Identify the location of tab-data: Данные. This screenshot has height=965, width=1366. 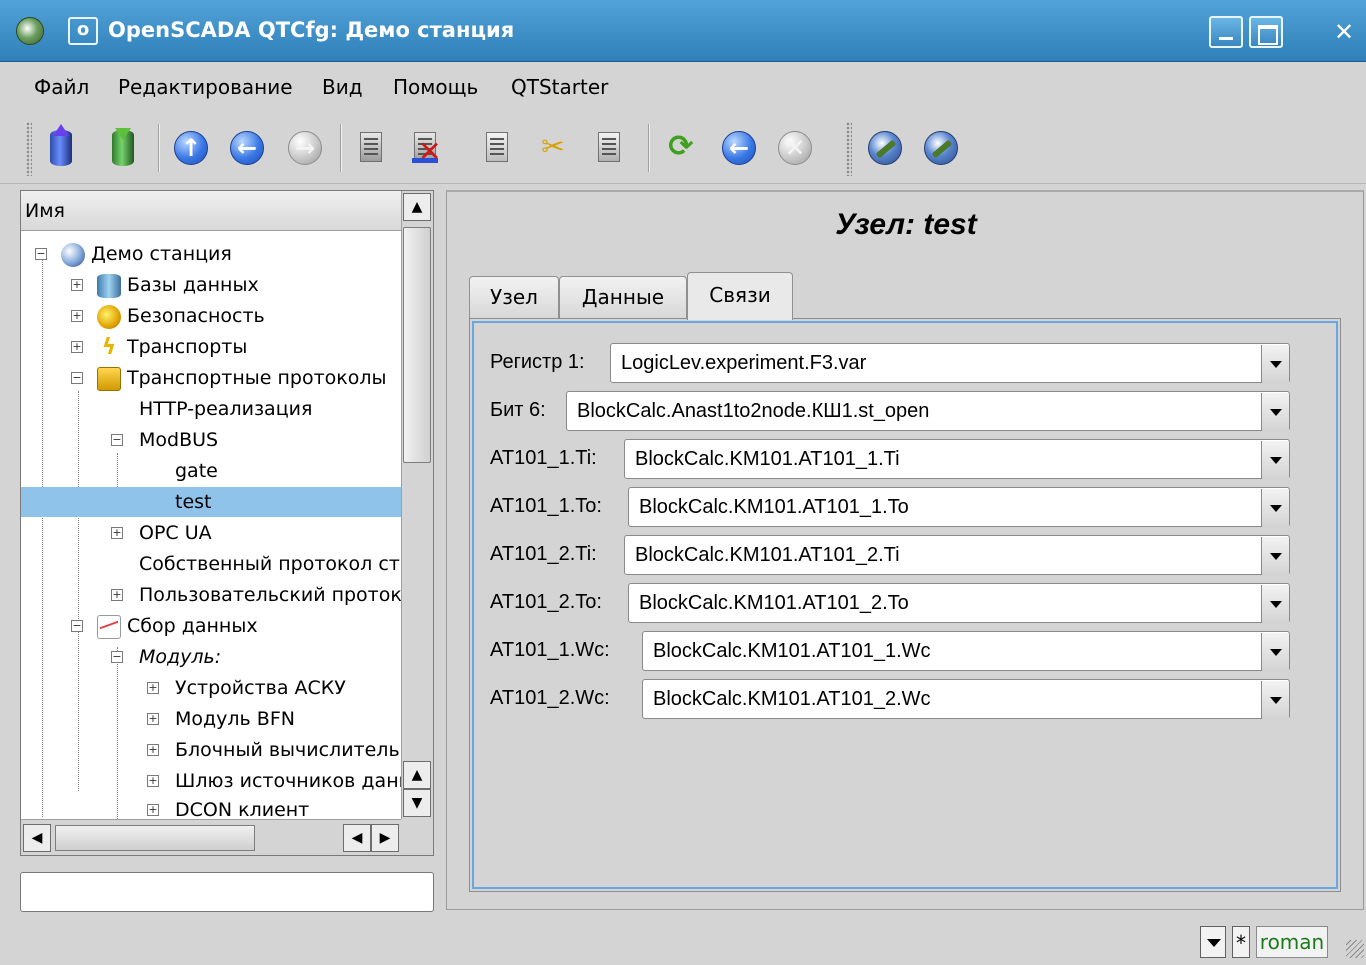
(623, 297).